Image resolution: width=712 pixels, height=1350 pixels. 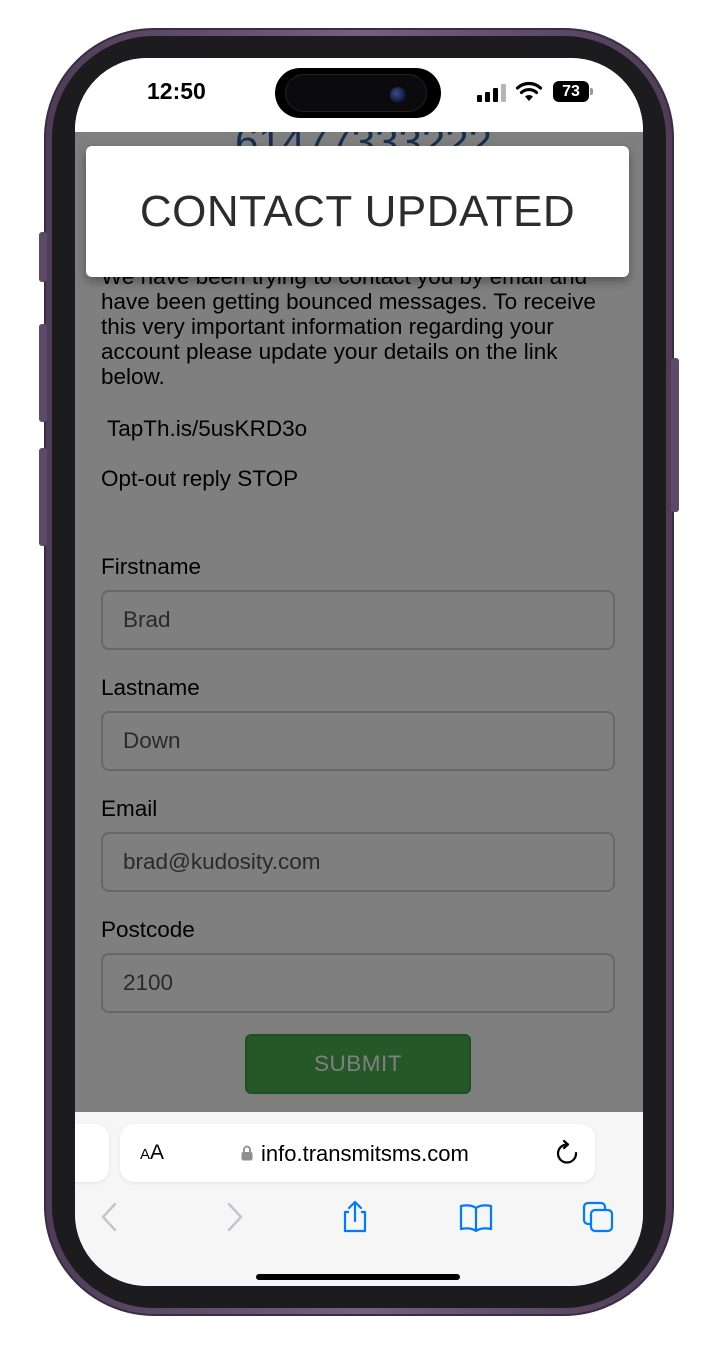 I want to click on wifi-icon, so click(x=529, y=91).